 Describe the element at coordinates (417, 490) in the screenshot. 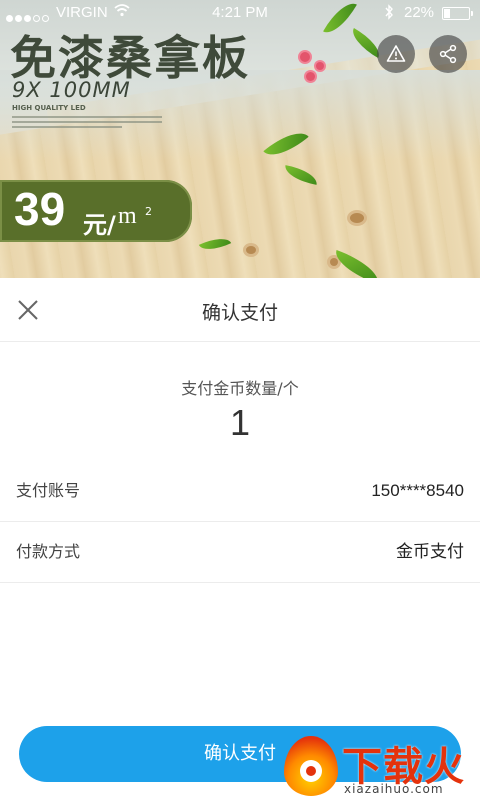

I see `account-value: 150****8540` at that location.